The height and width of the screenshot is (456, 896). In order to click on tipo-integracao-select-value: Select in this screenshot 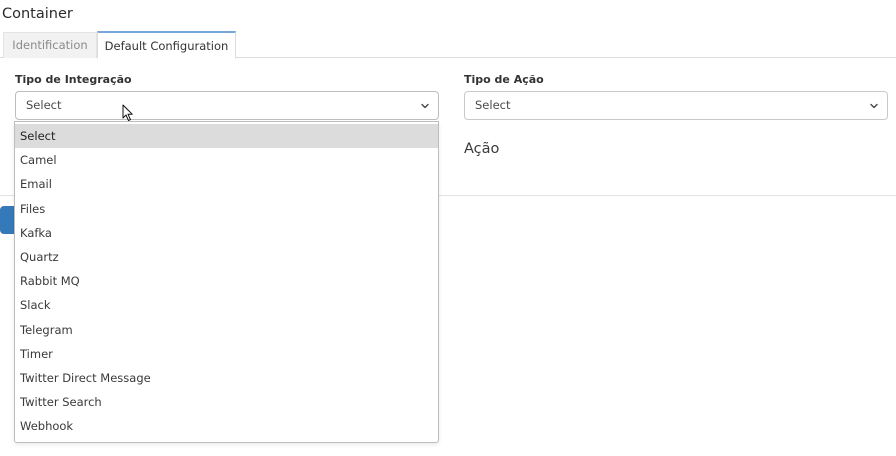, I will do `click(44, 105)`.